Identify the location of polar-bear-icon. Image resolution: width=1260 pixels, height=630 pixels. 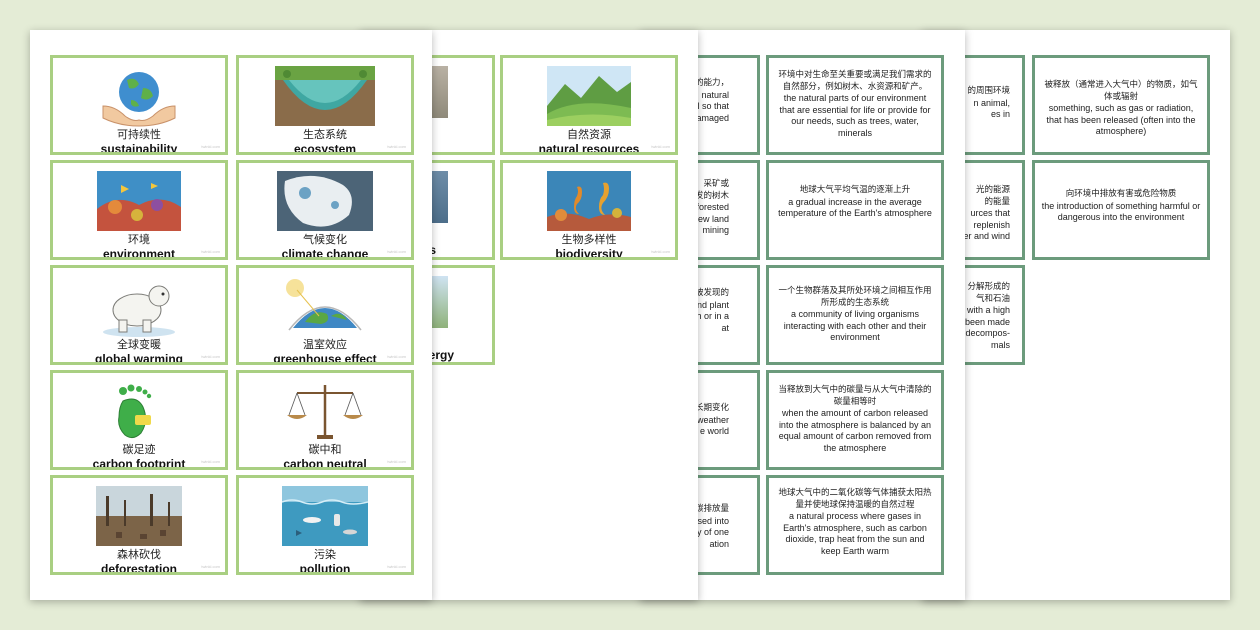
(139, 311).